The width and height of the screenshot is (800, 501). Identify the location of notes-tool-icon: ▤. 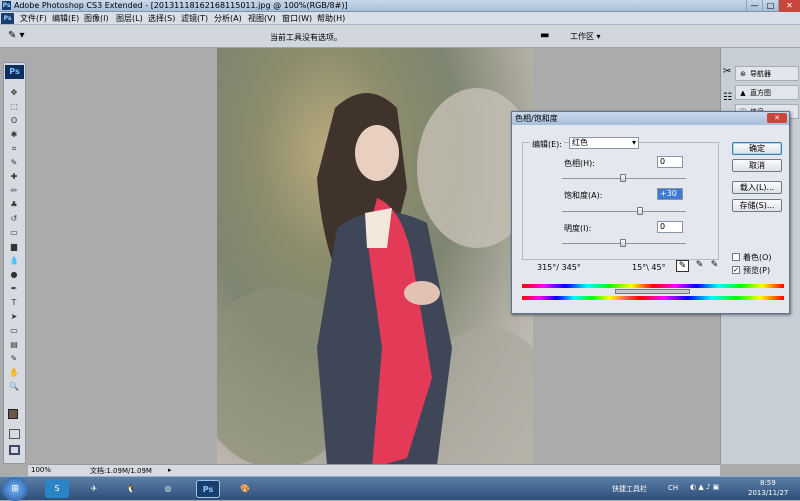
(14, 344).